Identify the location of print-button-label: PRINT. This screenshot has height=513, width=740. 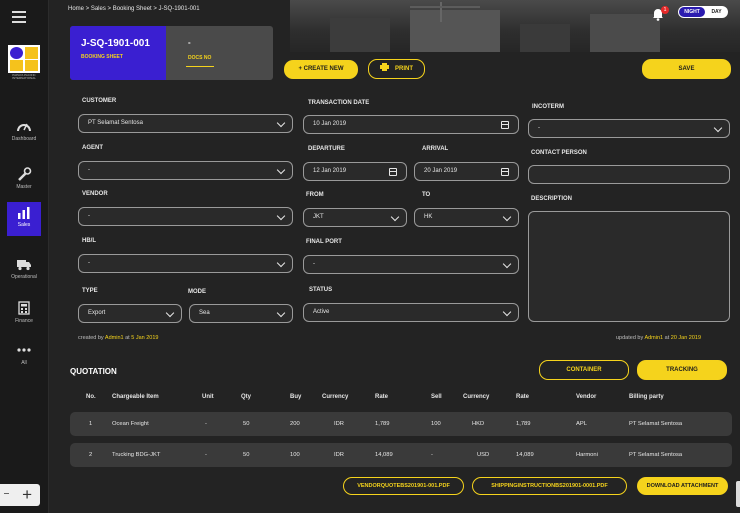
(404, 69).